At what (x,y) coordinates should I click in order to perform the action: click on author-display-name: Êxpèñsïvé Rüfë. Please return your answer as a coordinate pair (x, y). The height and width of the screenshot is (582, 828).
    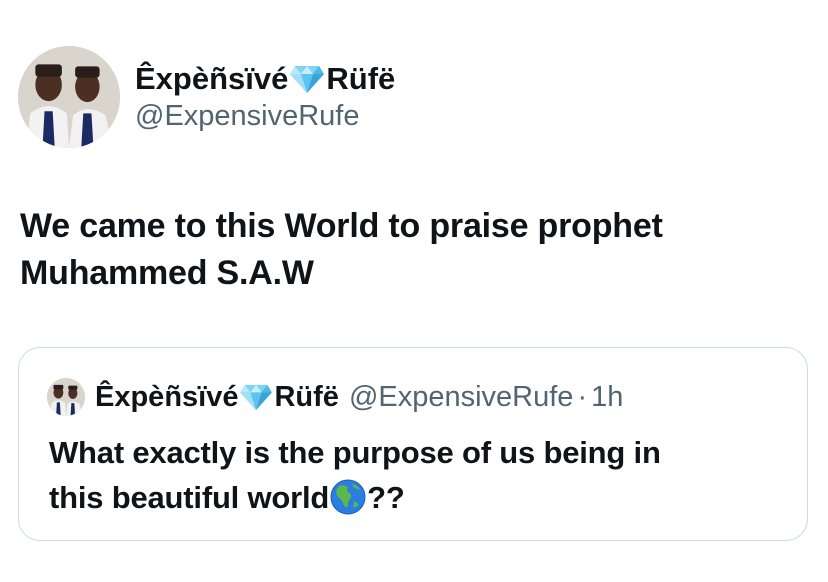
    Looking at the image, I should click on (265, 79).